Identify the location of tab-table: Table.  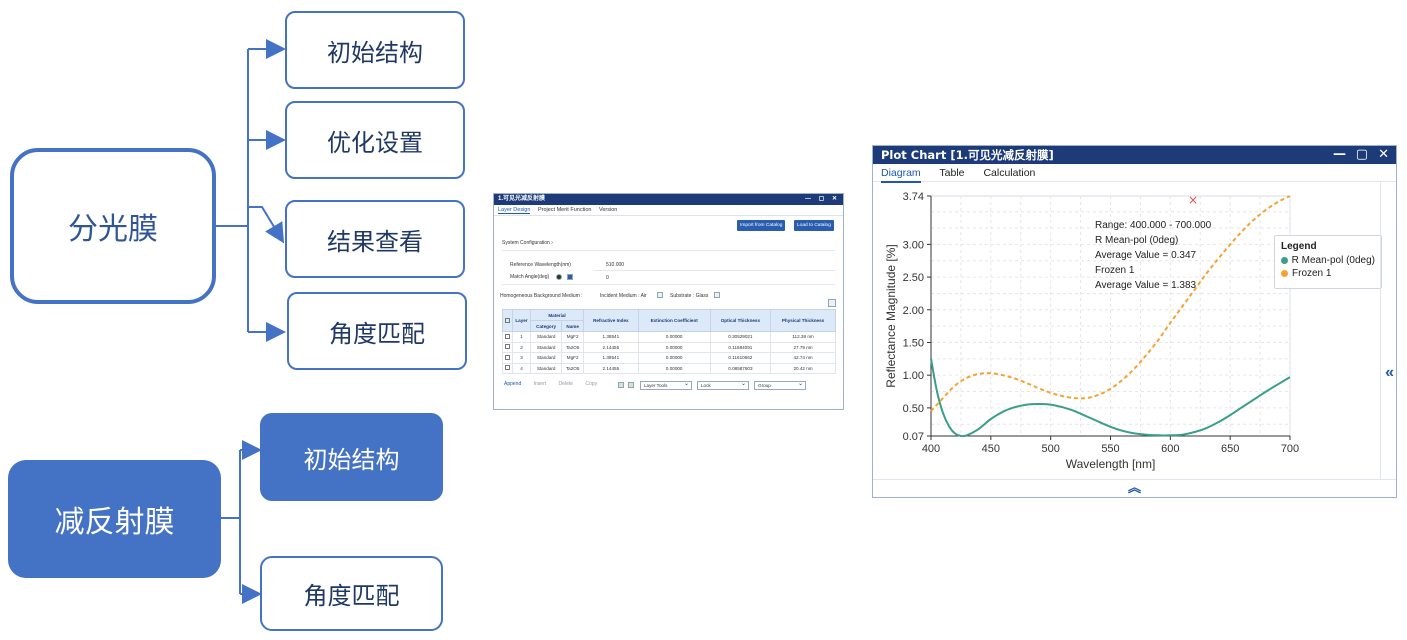
(951, 173).